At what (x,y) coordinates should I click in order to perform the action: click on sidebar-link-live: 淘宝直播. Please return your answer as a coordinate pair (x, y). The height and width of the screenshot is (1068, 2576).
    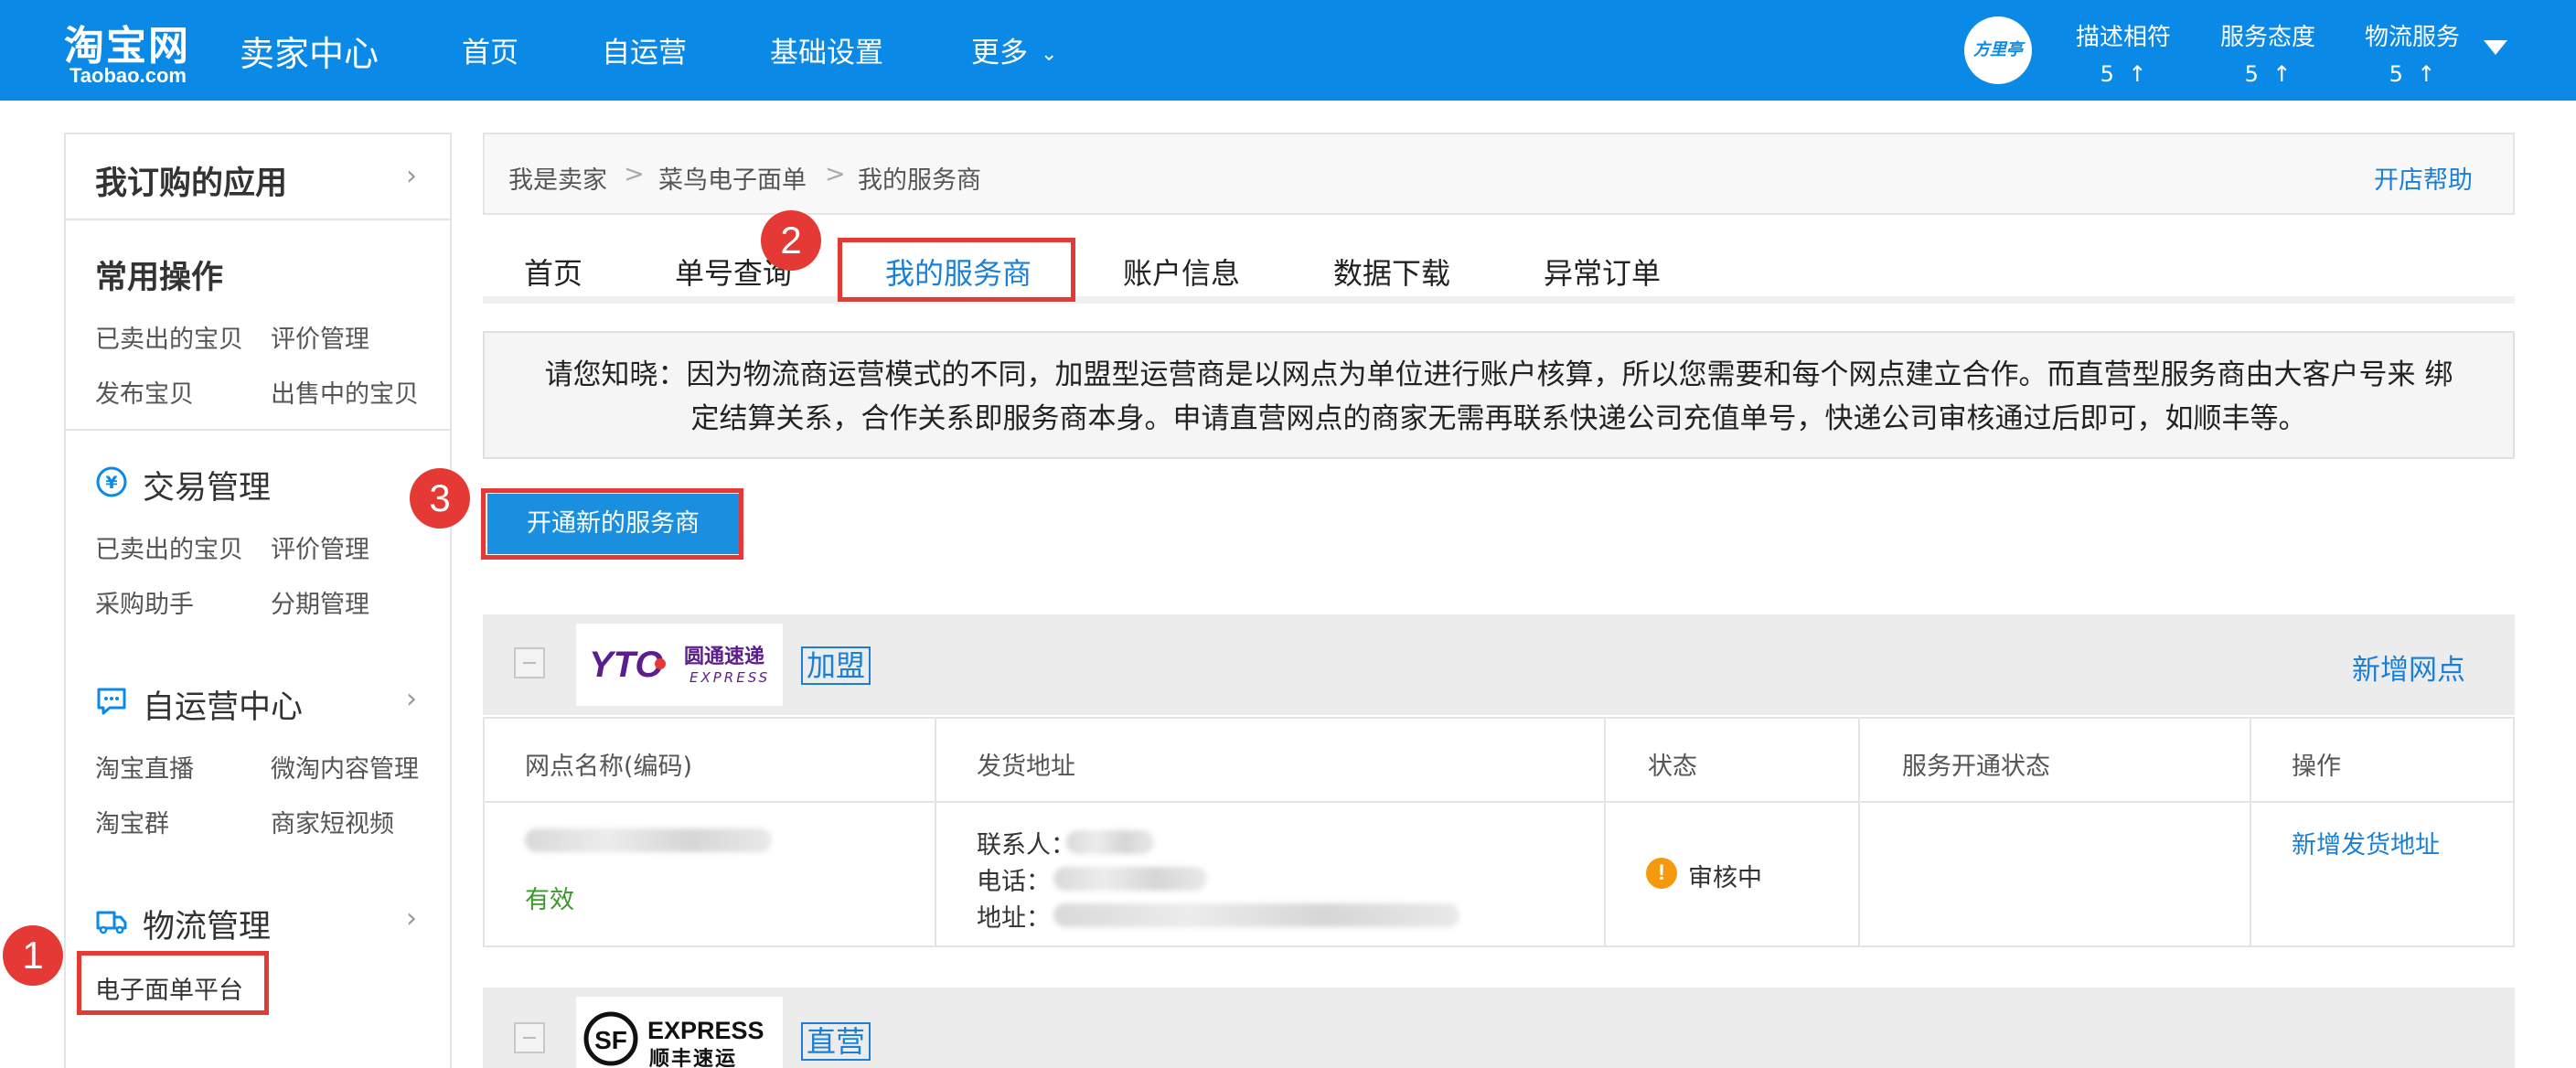
    Looking at the image, I should click on (144, 767).